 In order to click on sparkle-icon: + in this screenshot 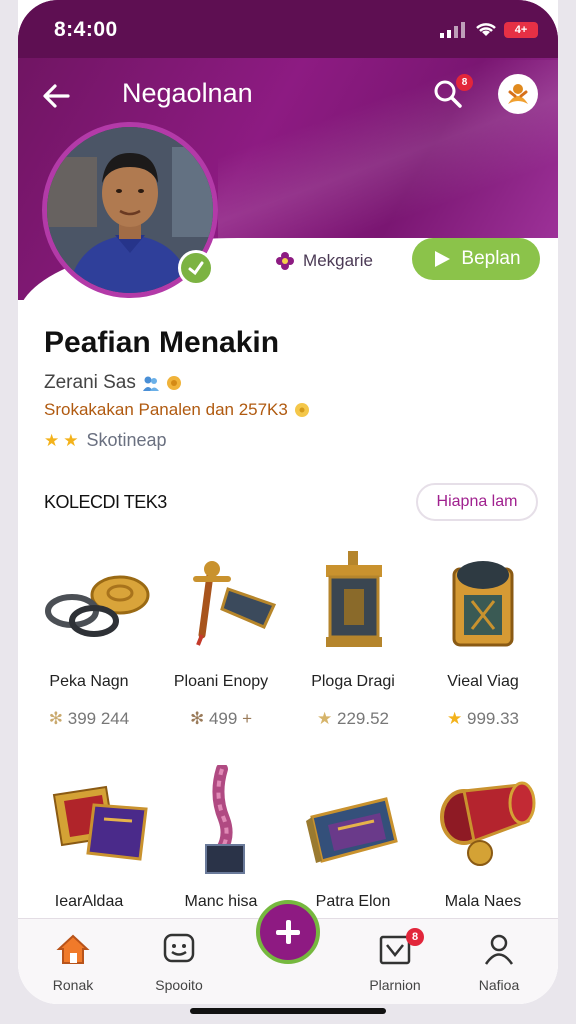, I will do `click(247, 718)`.